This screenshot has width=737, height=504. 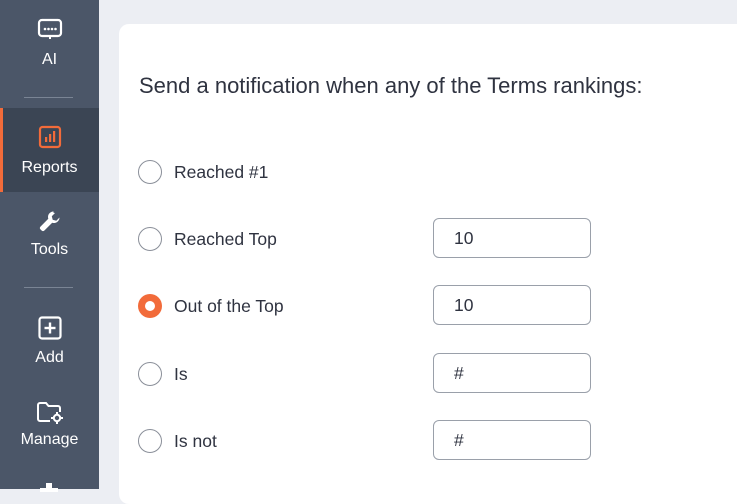 I want to click on option-is-not: Is not, so click(x=177, y=441).